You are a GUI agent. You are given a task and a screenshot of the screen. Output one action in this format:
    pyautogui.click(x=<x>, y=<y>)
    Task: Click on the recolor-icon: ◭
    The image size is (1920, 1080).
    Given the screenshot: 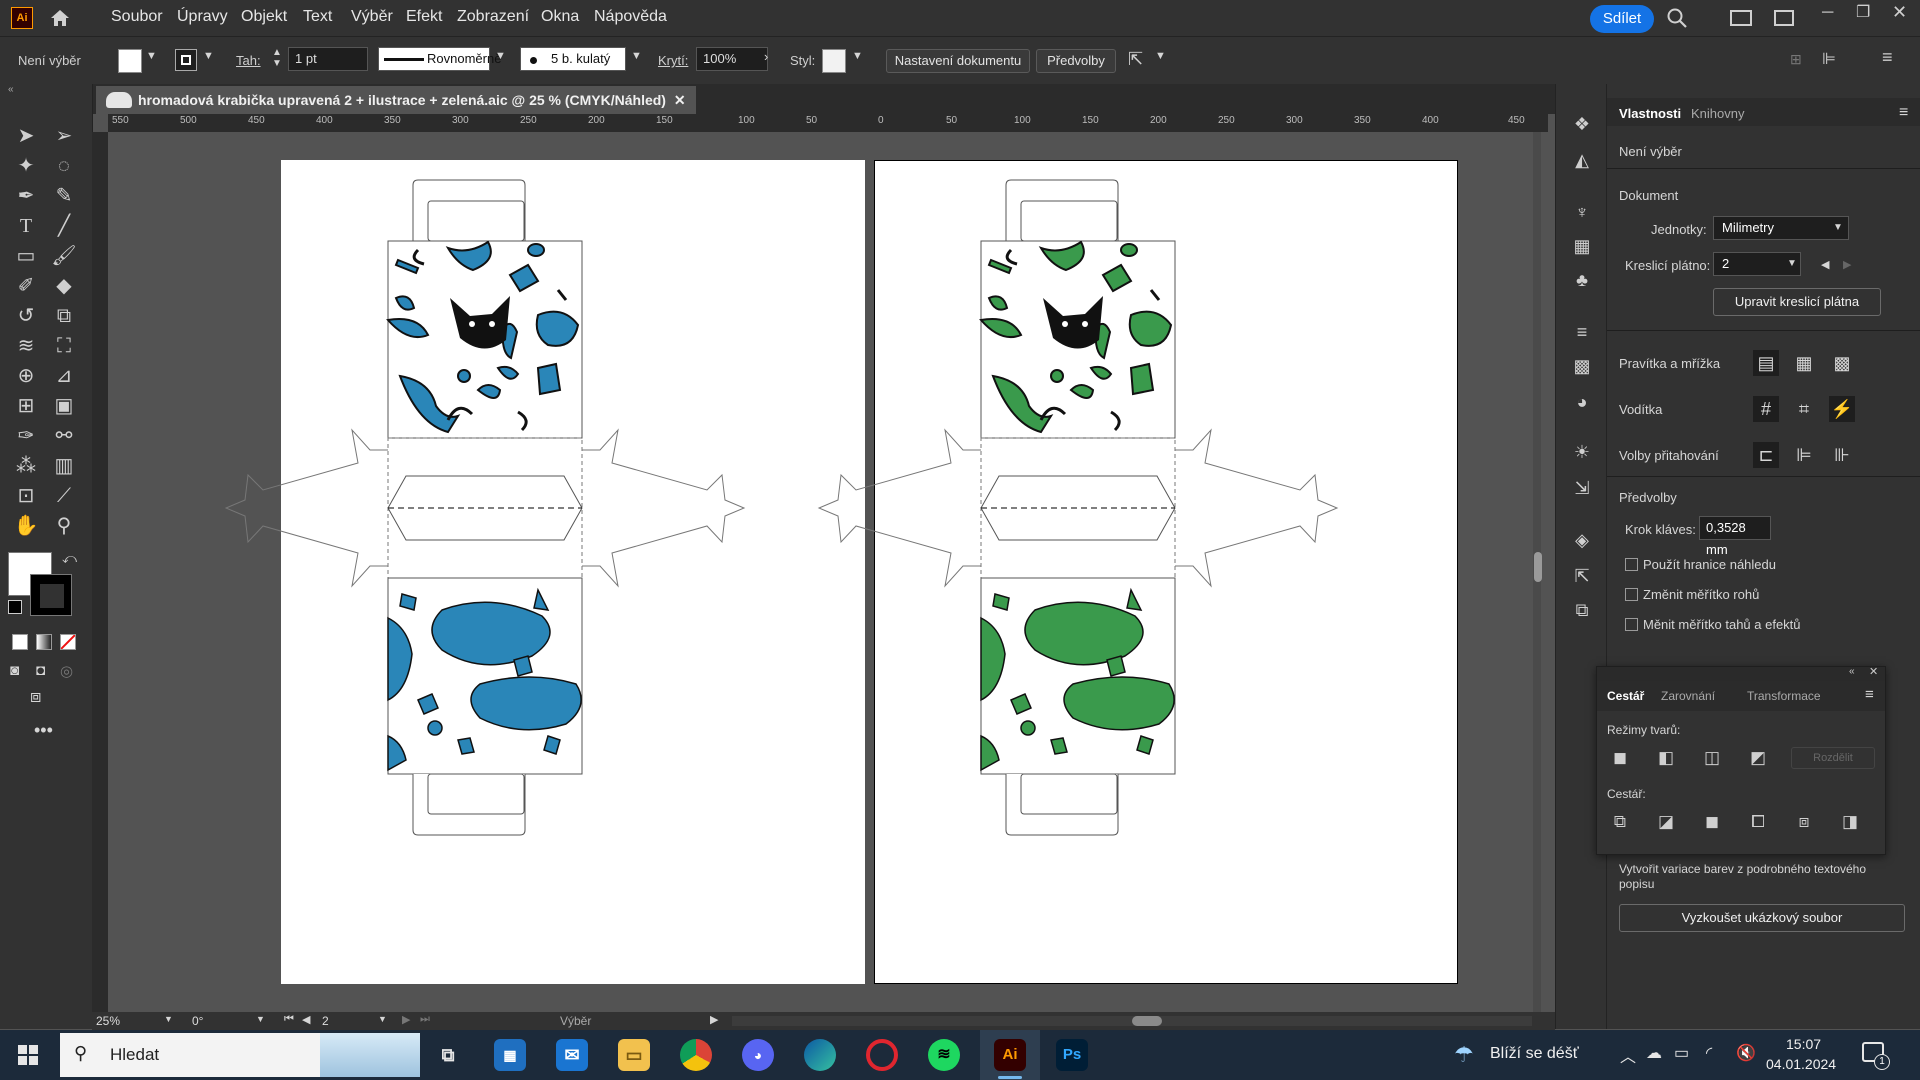 What is the action you would take?
    pyautogui.click(x=1582, y=160)
    